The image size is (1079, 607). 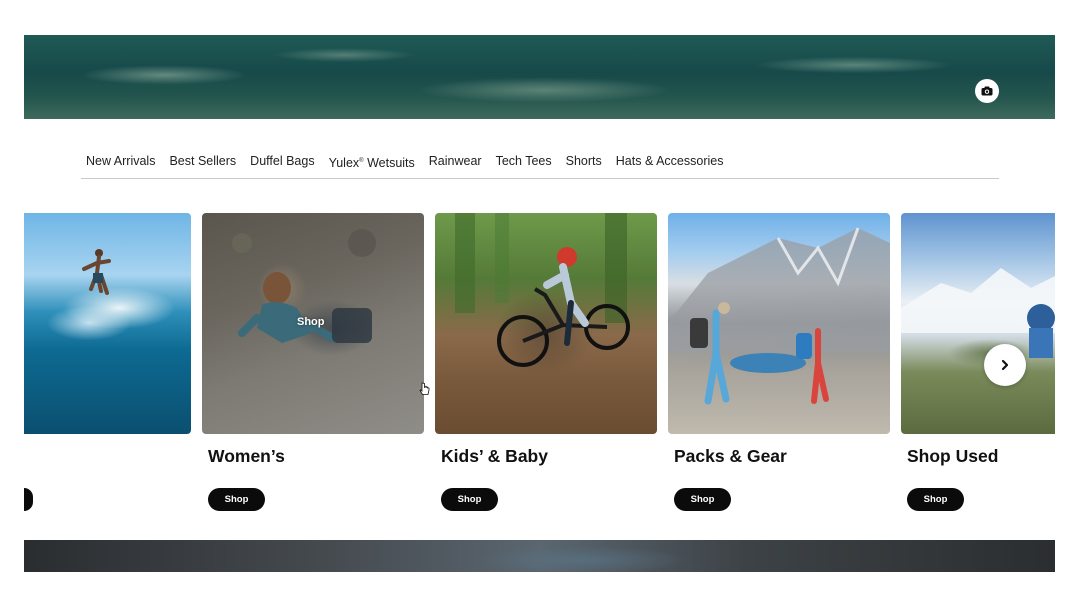 I want to click on shop-button-partial, so click(x=28, y=499).